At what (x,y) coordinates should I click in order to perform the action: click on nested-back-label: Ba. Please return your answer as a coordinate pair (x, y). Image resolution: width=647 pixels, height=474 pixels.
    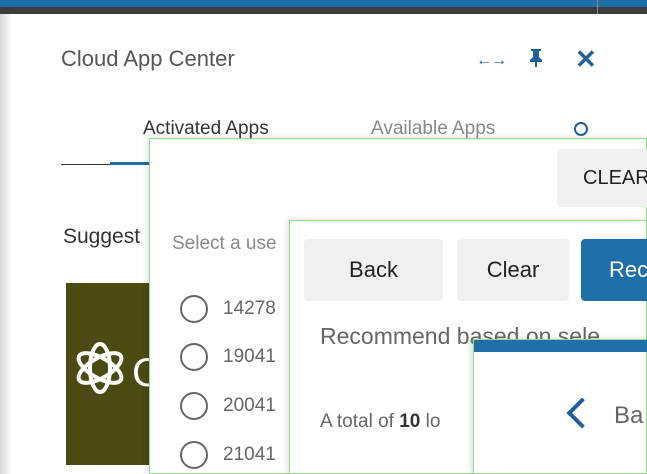
    Looking at the image, I should click on (628, 416).